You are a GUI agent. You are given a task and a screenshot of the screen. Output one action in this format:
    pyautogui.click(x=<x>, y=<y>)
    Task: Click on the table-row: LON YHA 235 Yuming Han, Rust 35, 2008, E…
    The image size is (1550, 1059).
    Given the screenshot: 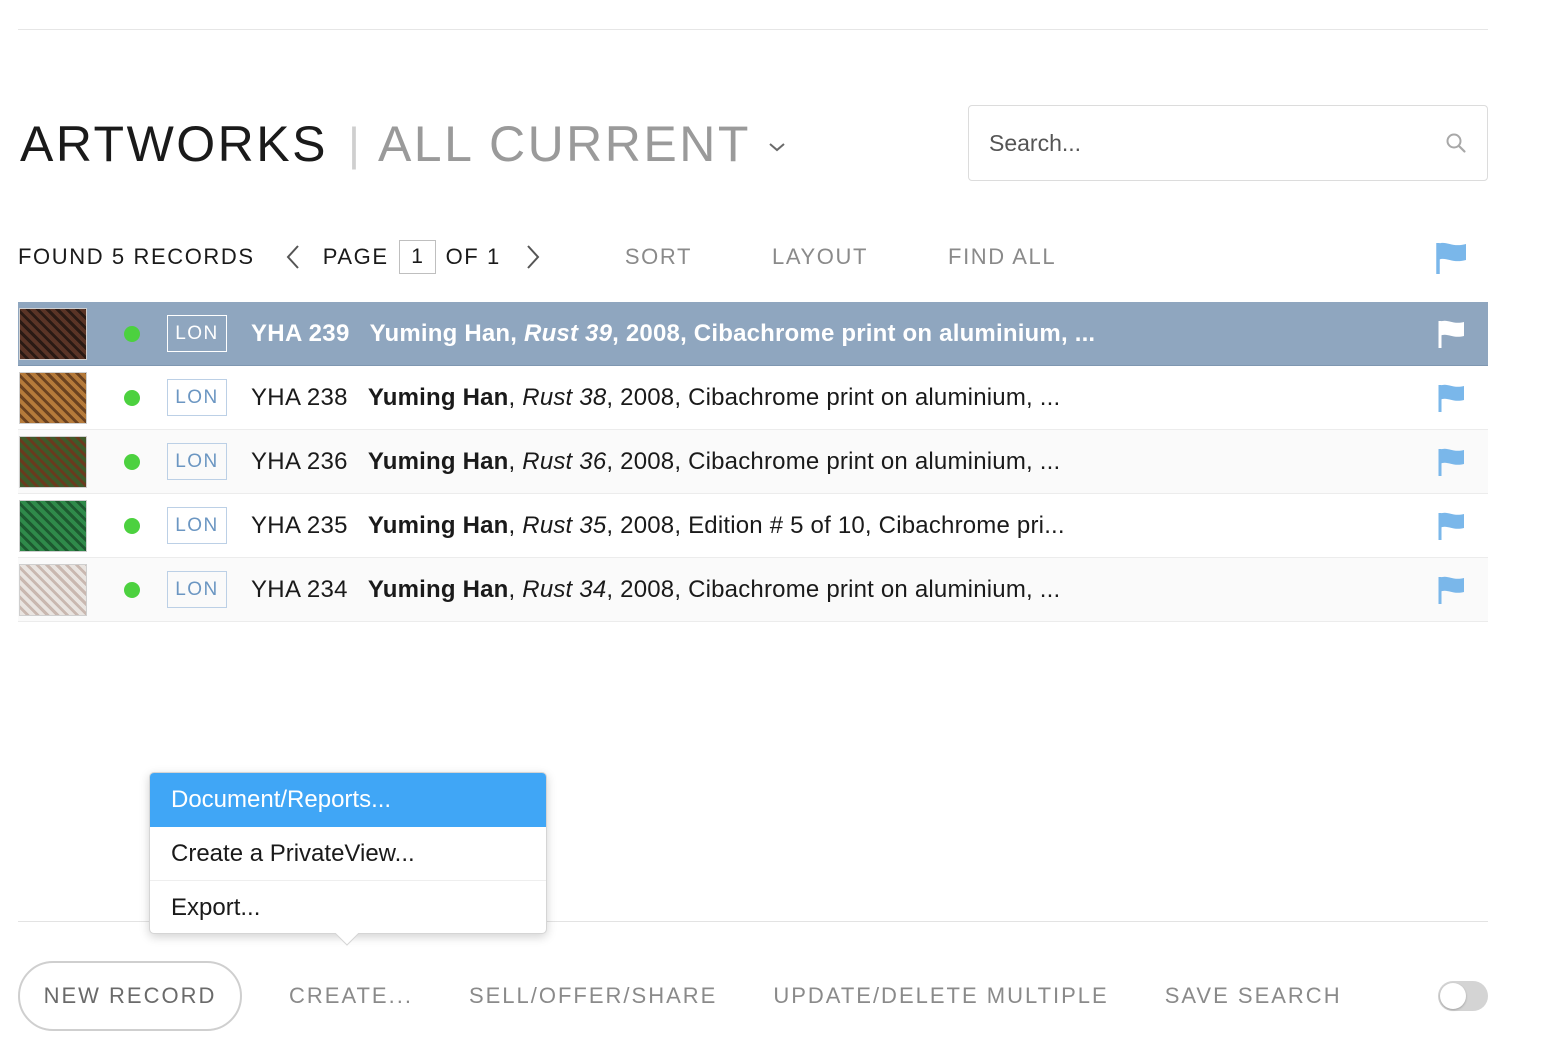 What is the action you would take?
    pyautogui.click(x=753, y=526)
    